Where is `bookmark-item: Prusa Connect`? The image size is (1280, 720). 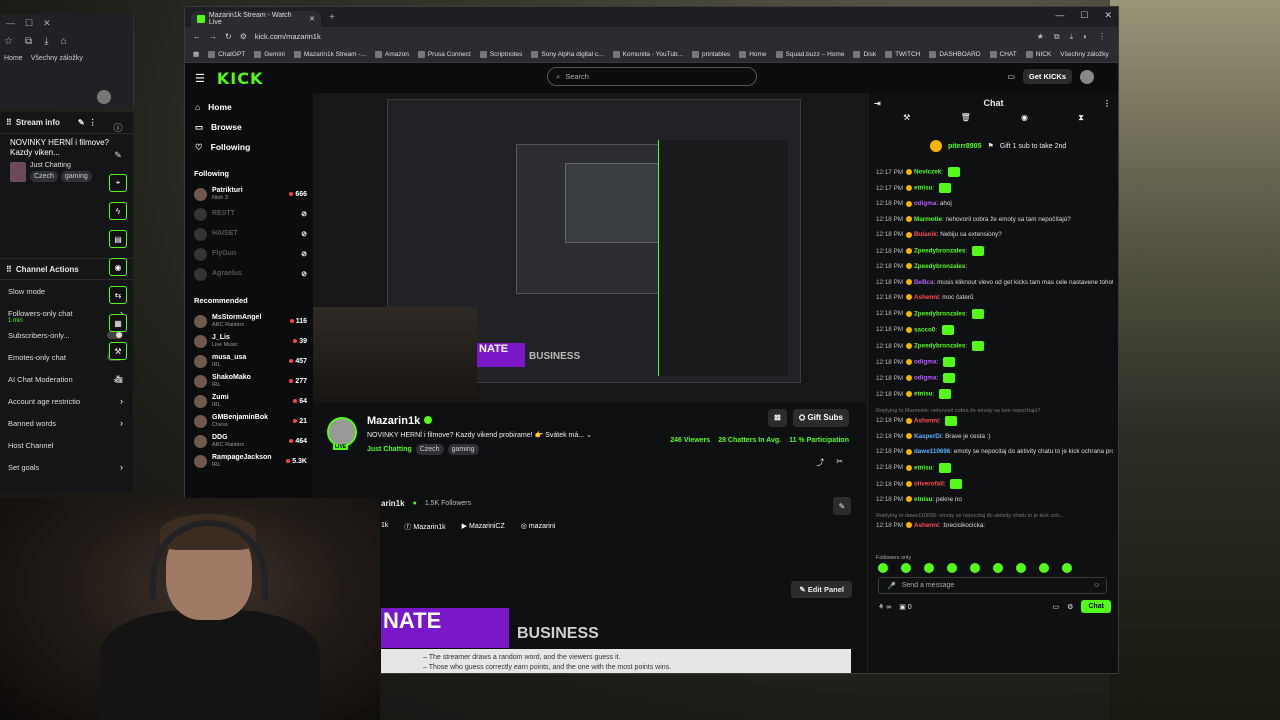
bookmark-item: Prusa Connect is located at coordinates (444, 54).